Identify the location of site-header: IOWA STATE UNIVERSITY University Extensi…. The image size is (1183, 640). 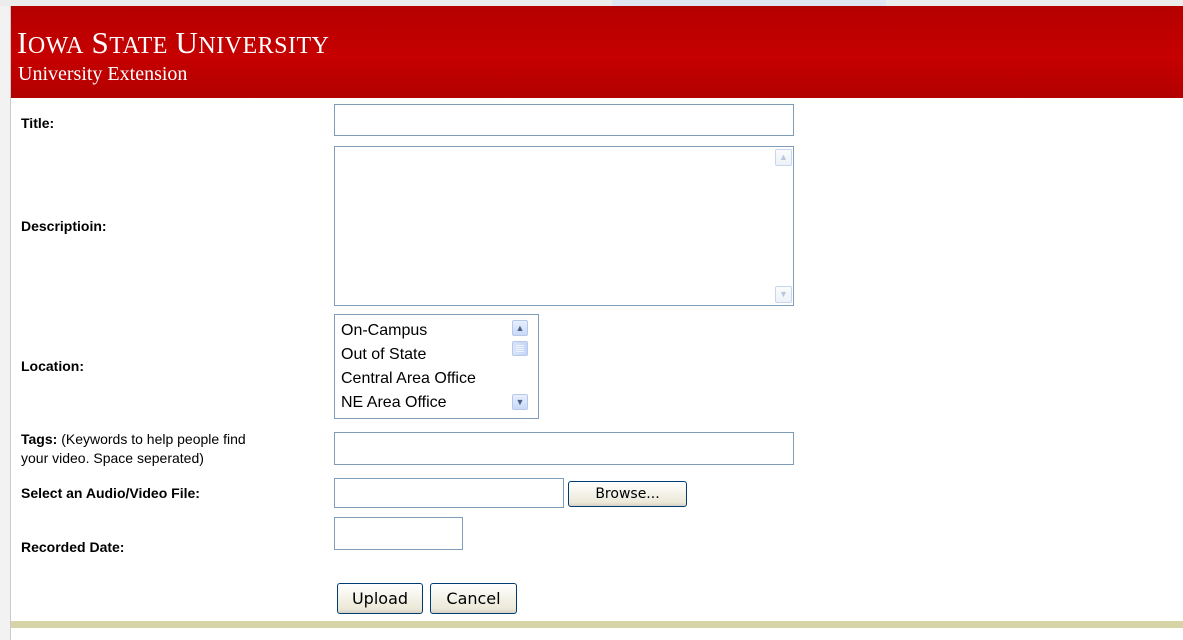
(597, 52).